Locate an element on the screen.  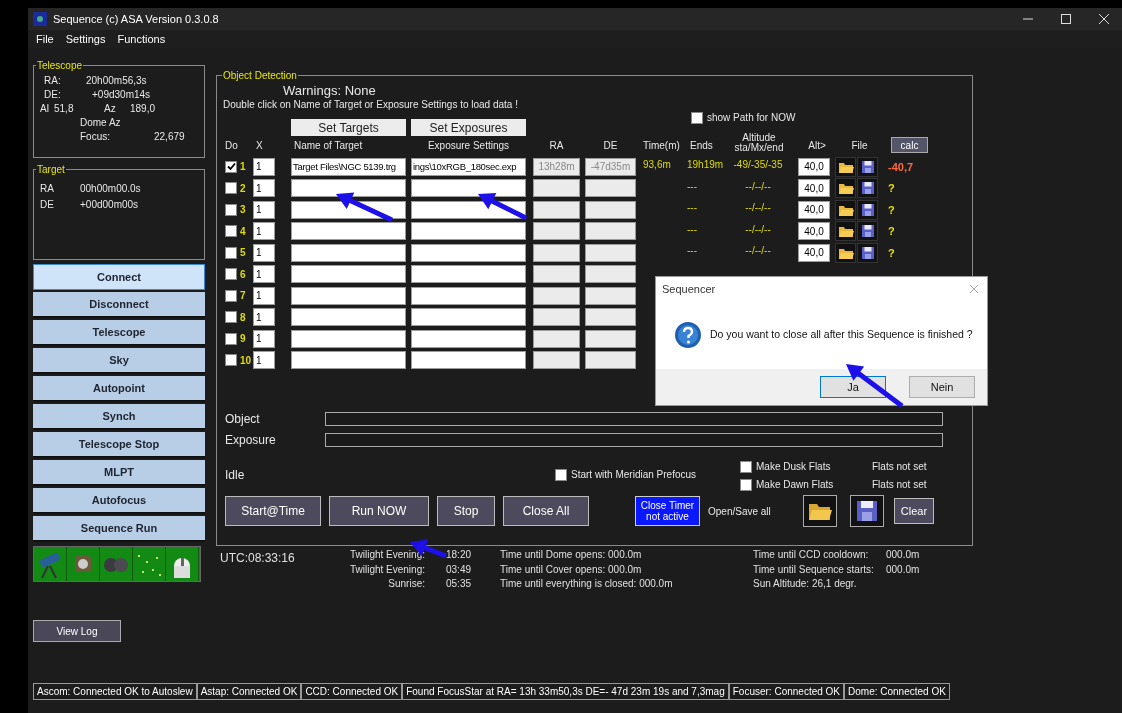
nav-button: Telescope Stop is located at coordinates (119, 445).